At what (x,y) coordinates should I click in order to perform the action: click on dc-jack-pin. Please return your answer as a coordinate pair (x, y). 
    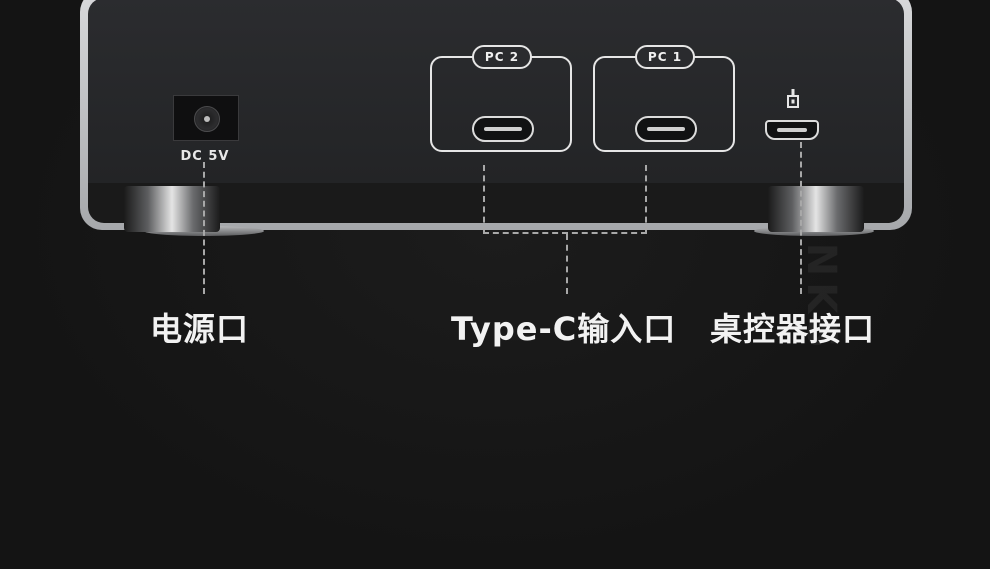
    Looking at the image, I should click on (207, 119).